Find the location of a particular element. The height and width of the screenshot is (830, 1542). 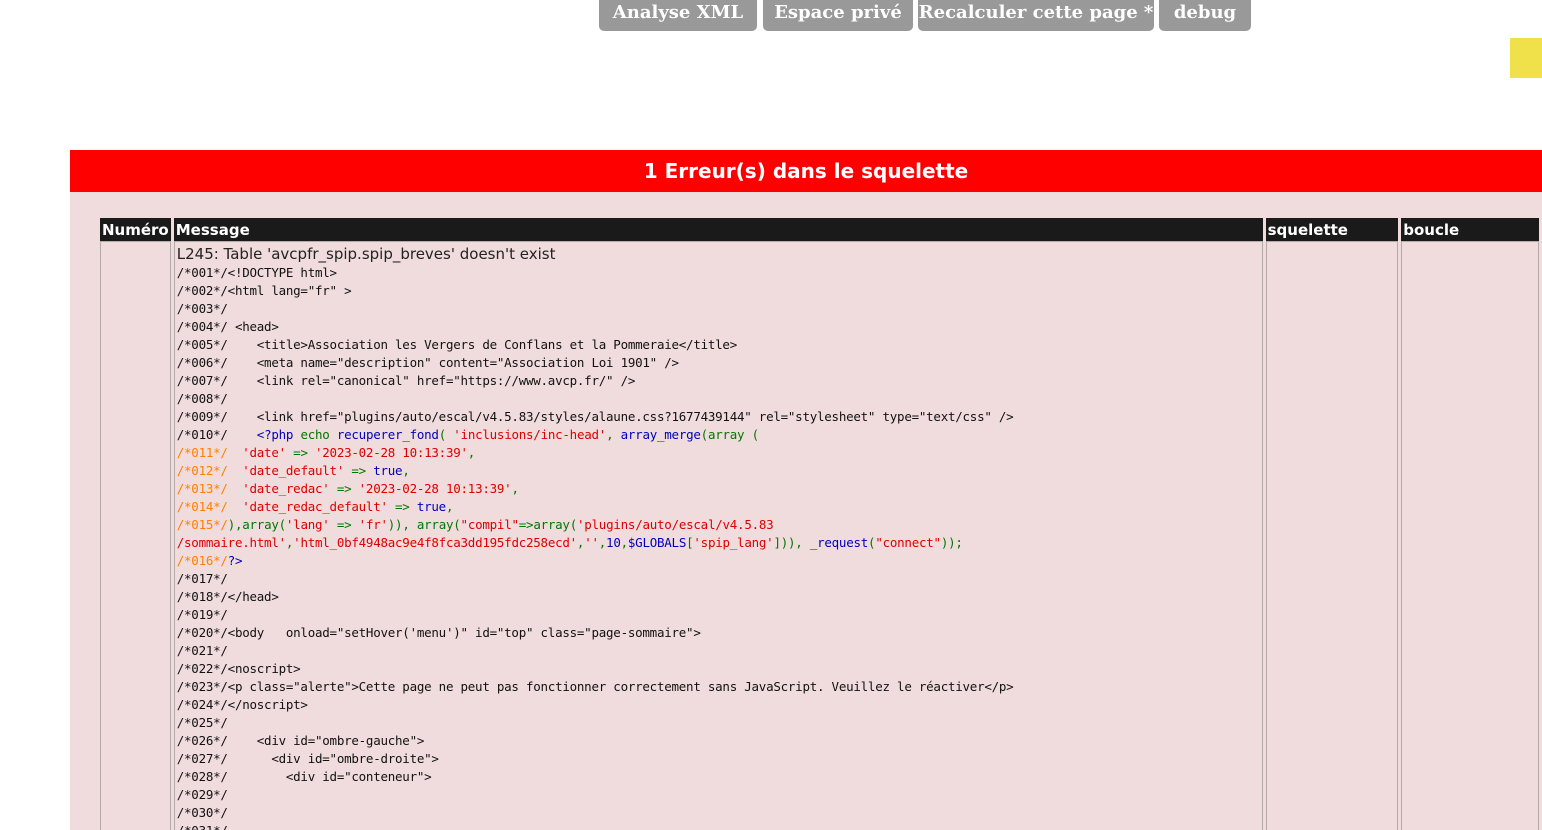

code-line: /*004*/ <head> is located at coordinates (718, 327).